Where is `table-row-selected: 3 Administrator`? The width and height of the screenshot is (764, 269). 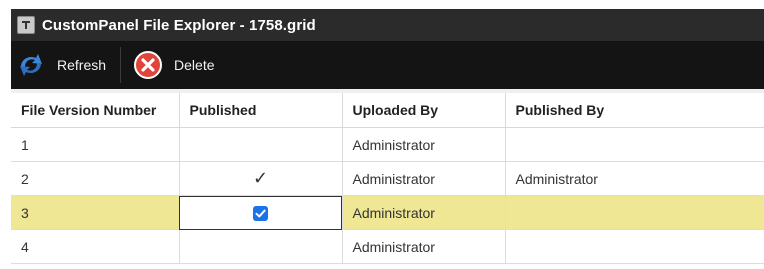 table-row-selected: 3 Administrator is located at coordinates (387, 212).